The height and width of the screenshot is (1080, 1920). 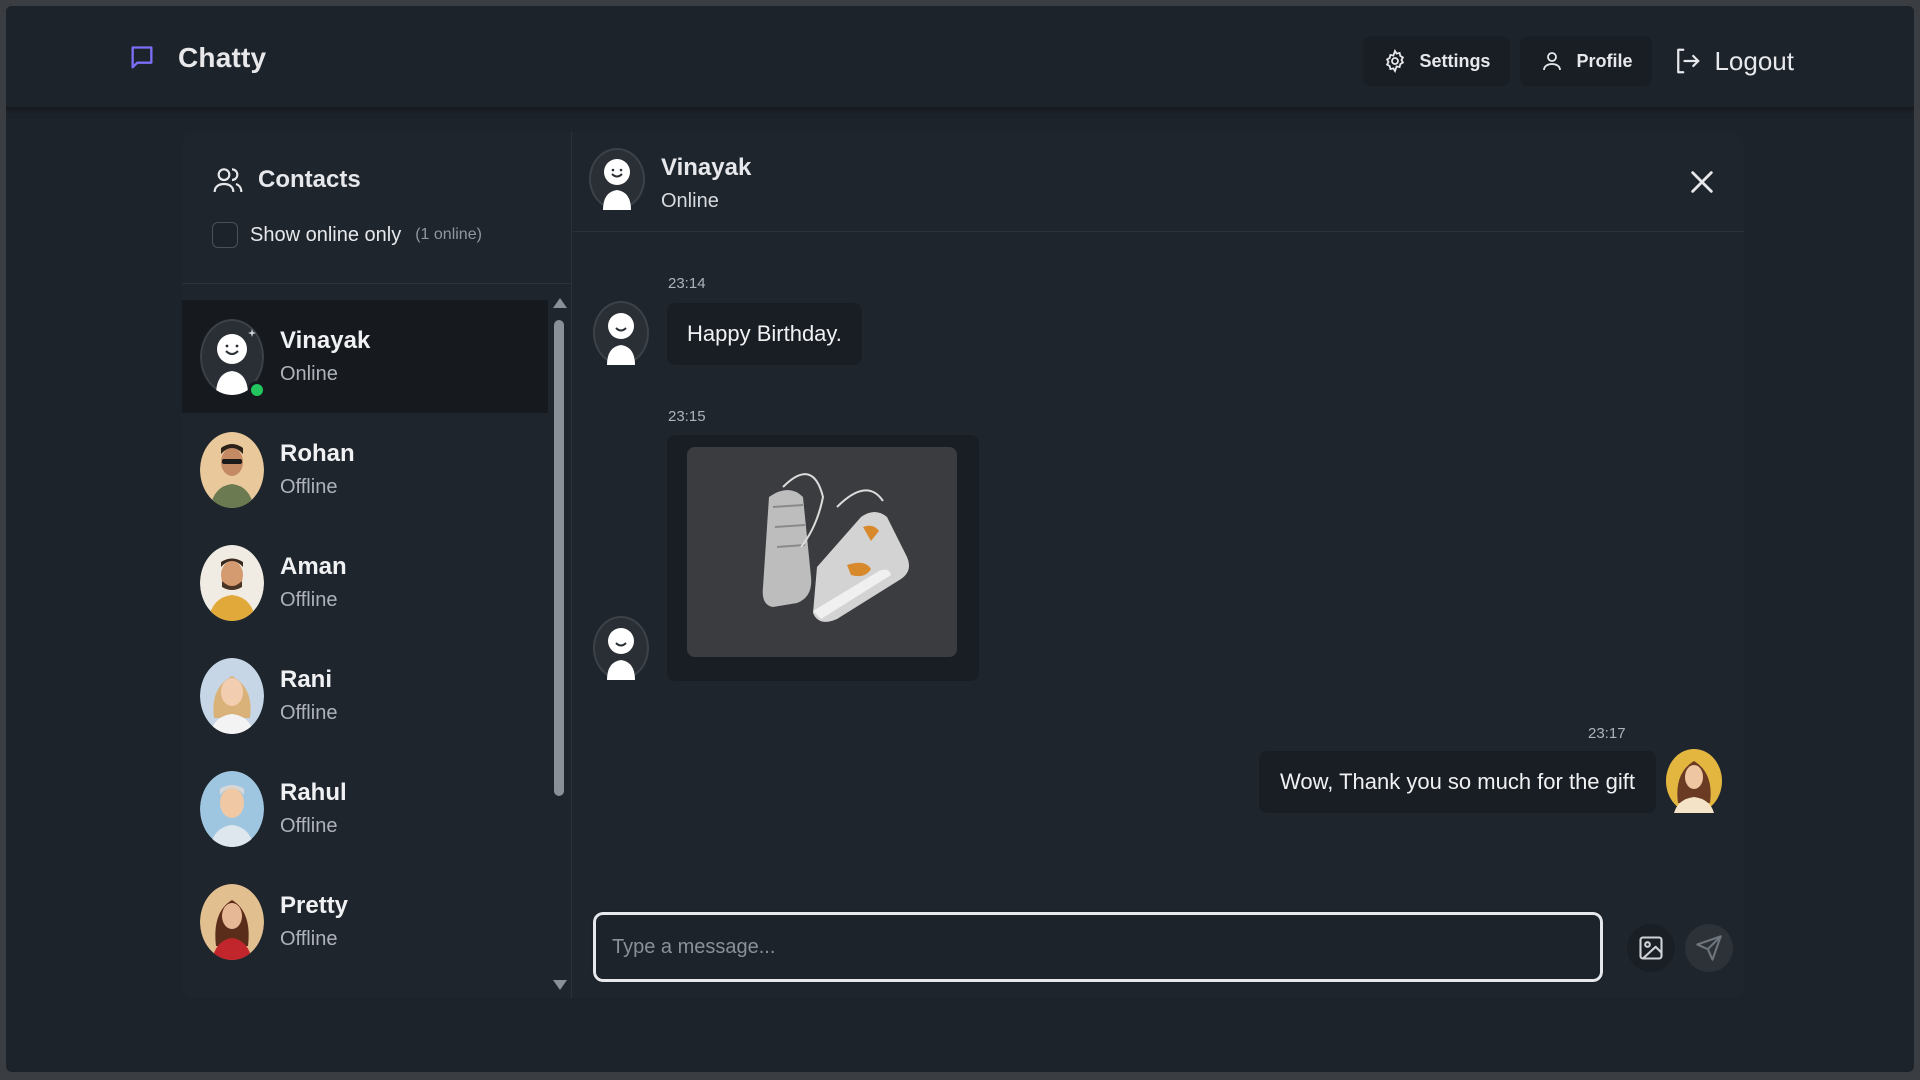 I want to click on online-filter: Show online only (1 online), so click(x=347, y=235).